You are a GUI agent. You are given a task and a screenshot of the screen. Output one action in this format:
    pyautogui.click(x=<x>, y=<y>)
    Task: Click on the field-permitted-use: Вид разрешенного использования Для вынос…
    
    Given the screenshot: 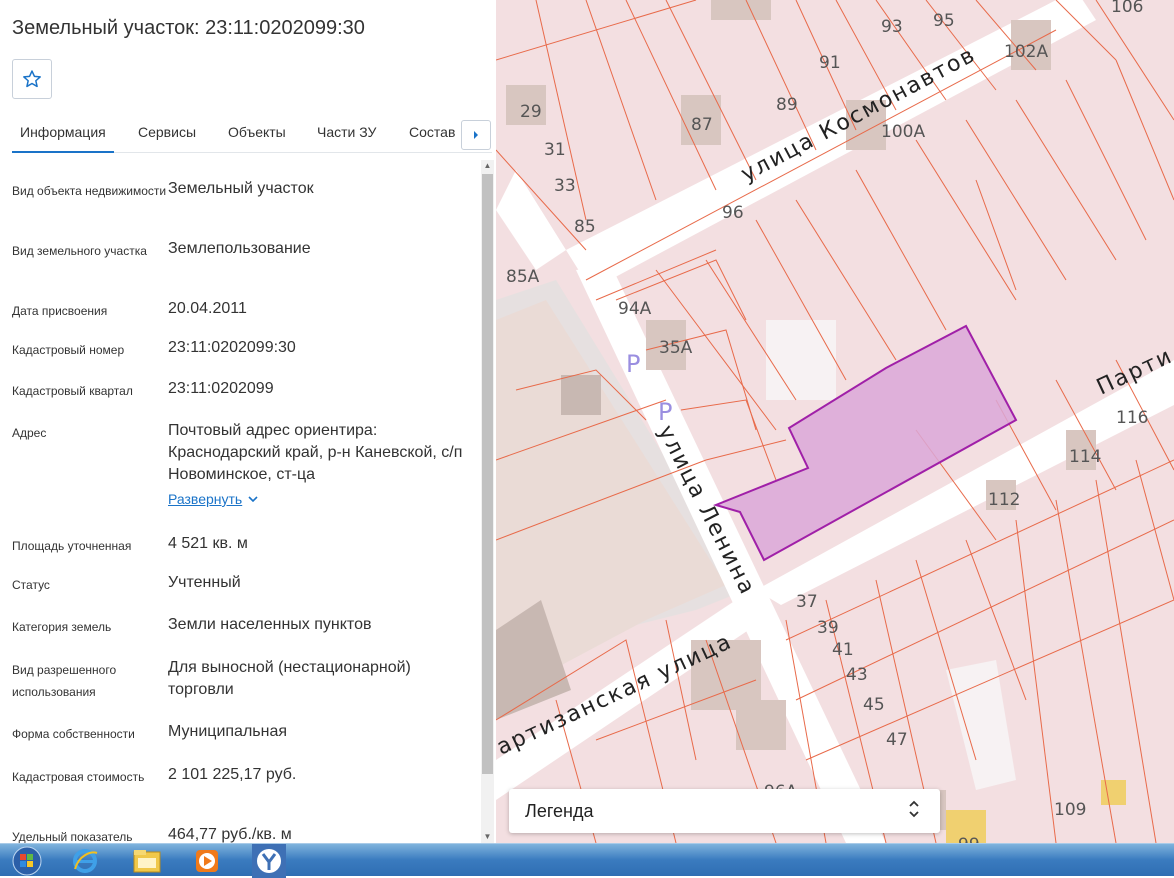 What is the action you would take?
    pyautogui.click(x=243, y=689)
    